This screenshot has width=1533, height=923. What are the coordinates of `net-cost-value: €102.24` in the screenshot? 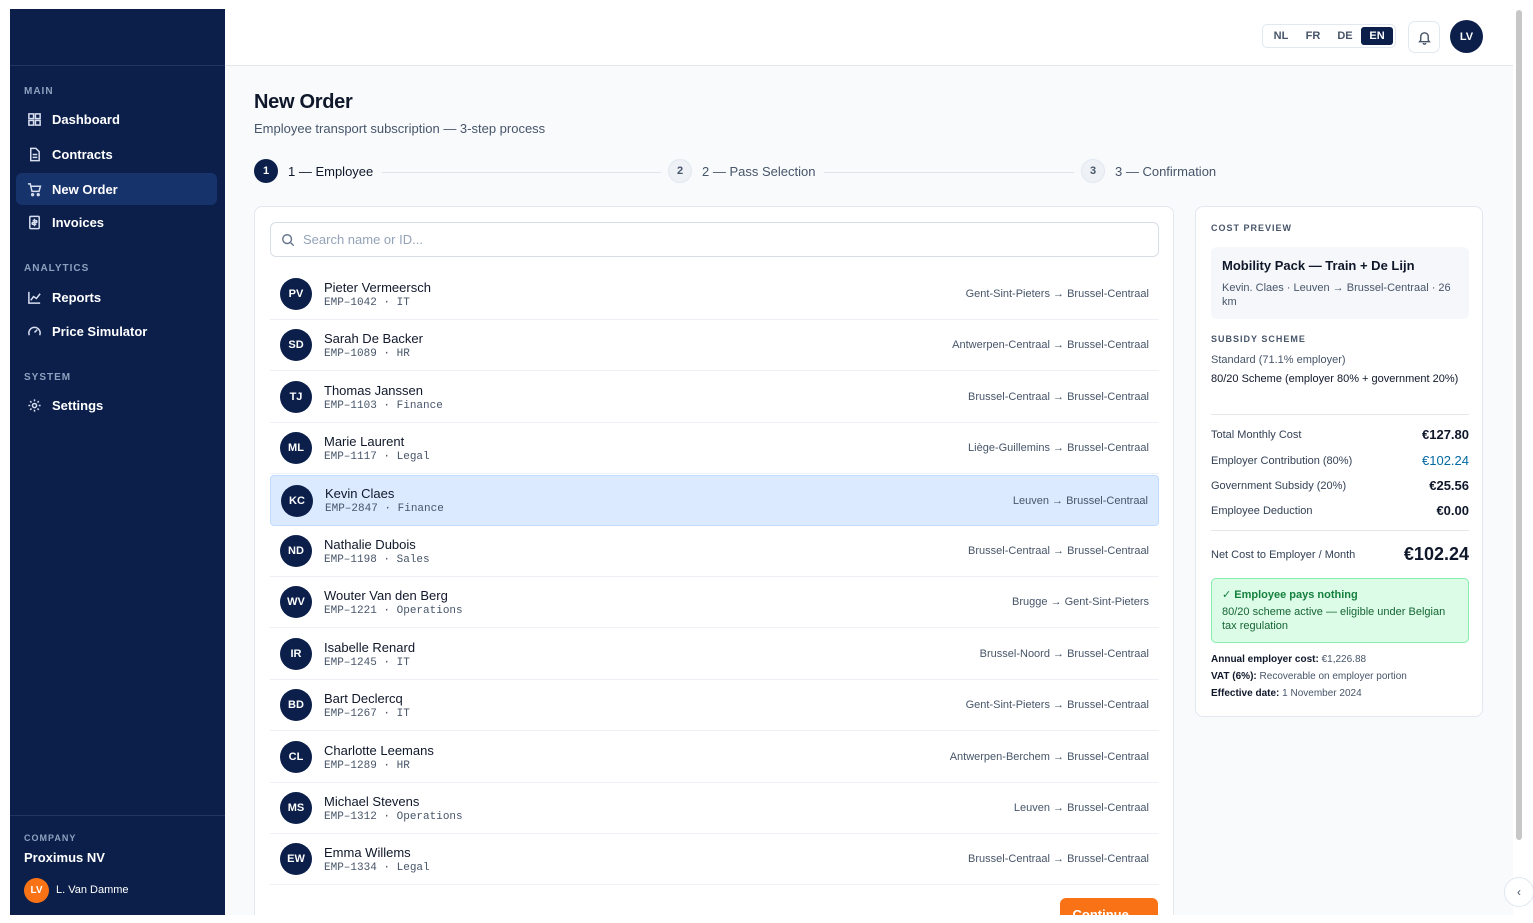 It's located at (1436, 554).